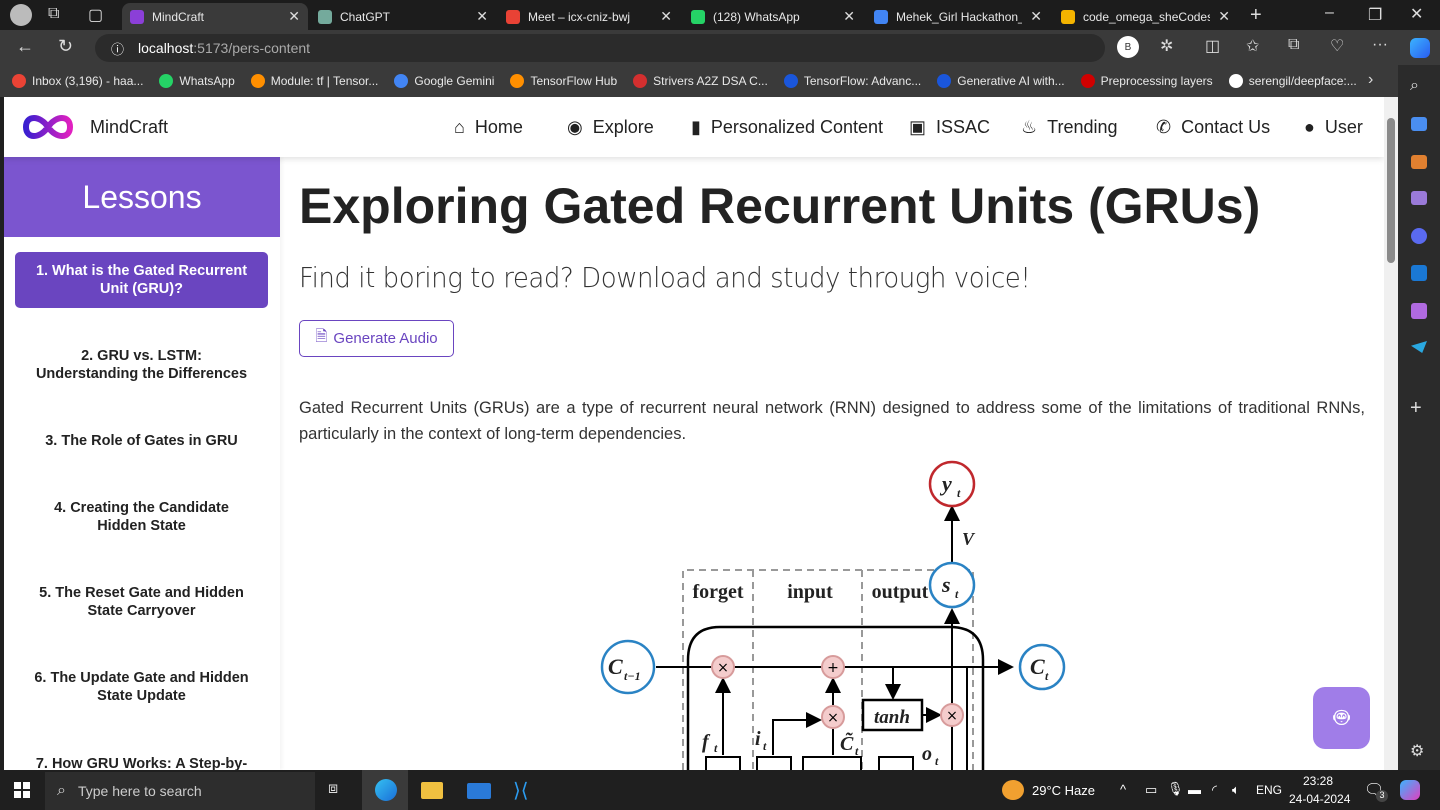 The height and width of the screenshot is (810, 1440). Describe the element at coordinates (1417, 751) in the screenshot. I see `settings-icon: ⚙` at that location.